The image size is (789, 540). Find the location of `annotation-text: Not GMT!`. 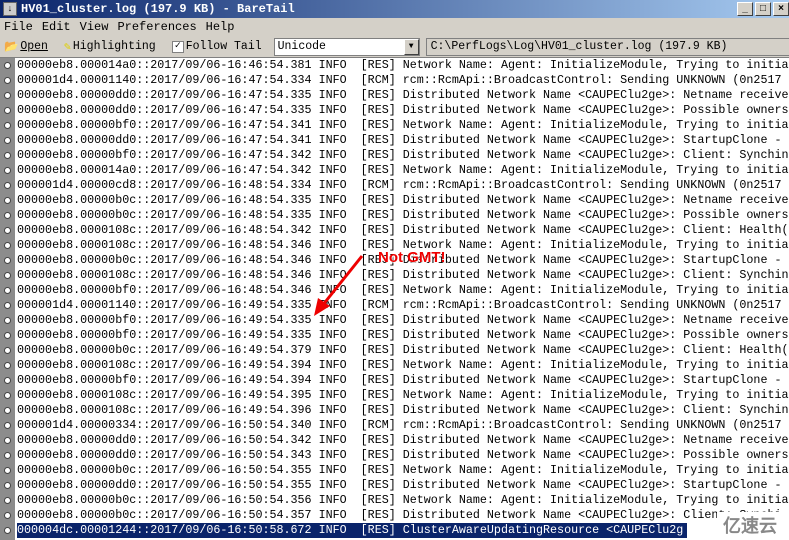

annotation-text: Not GMT! is located at coordinates (412, 257).